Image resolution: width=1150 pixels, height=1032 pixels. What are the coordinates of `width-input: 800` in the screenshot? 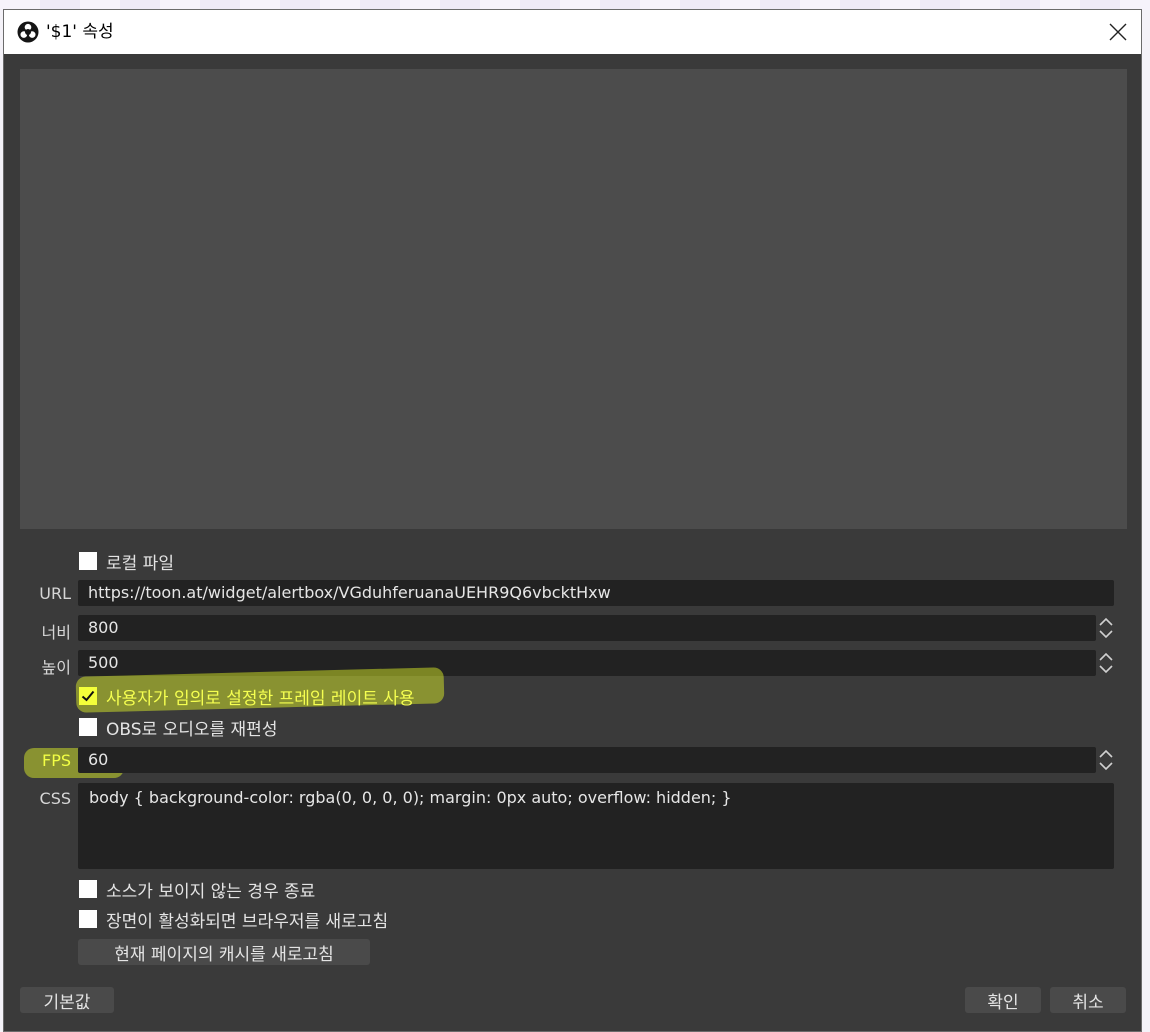 It's located at (587, 628).